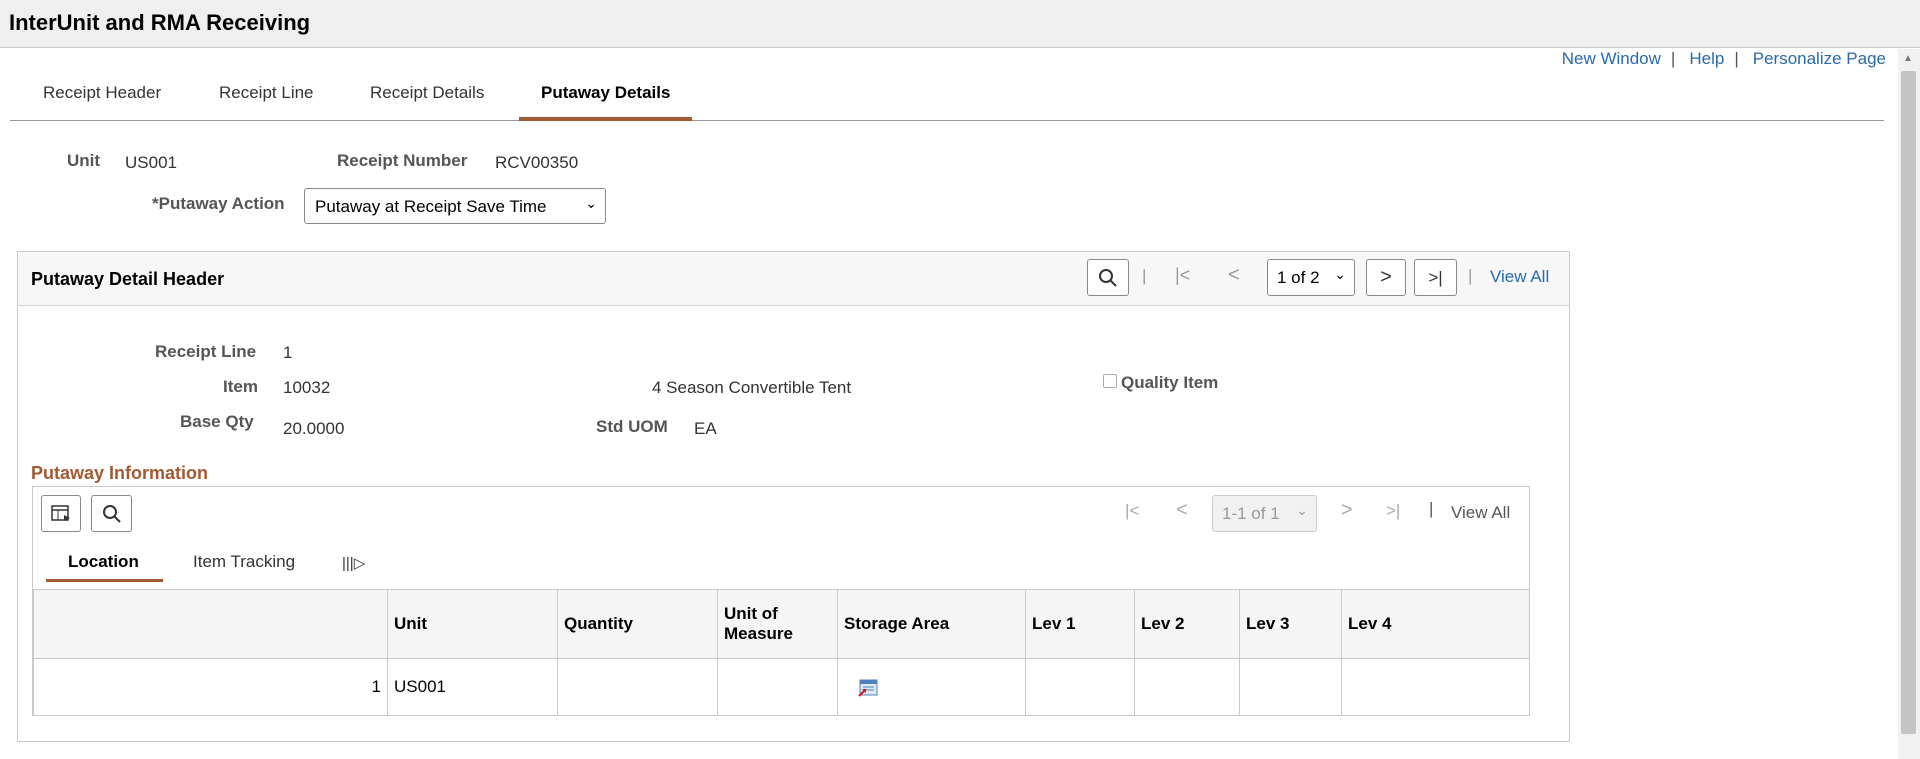 This screenshot has width=1920, height=759. What do you see at coordinates (1187, 624) in the screenshot?
I see `column-header-lev2: Lev 2` at bounding box center [1187, 624].